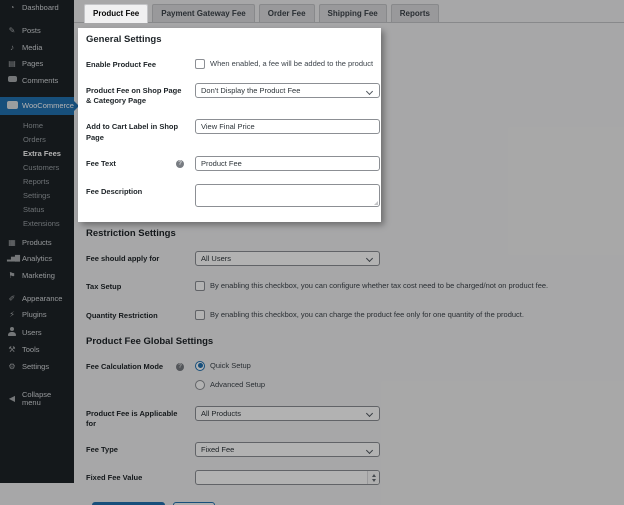  I want to click on paintbrush-icon: ✐, so click(12, 298).